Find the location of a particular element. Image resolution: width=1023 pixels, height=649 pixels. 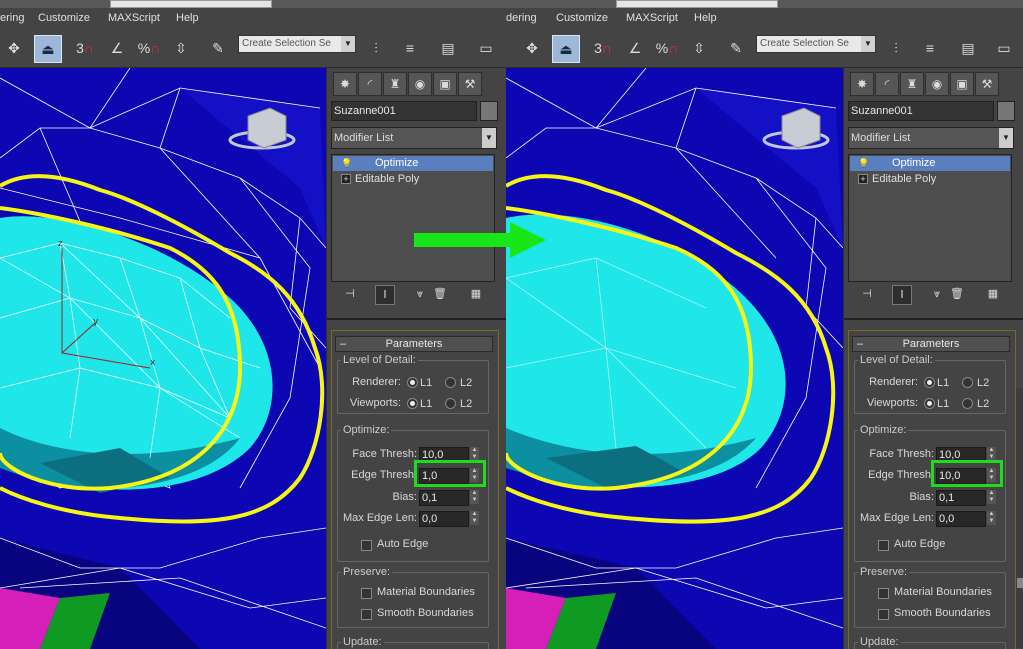

menu-rendering: dering is located at coordinates (521, 18).